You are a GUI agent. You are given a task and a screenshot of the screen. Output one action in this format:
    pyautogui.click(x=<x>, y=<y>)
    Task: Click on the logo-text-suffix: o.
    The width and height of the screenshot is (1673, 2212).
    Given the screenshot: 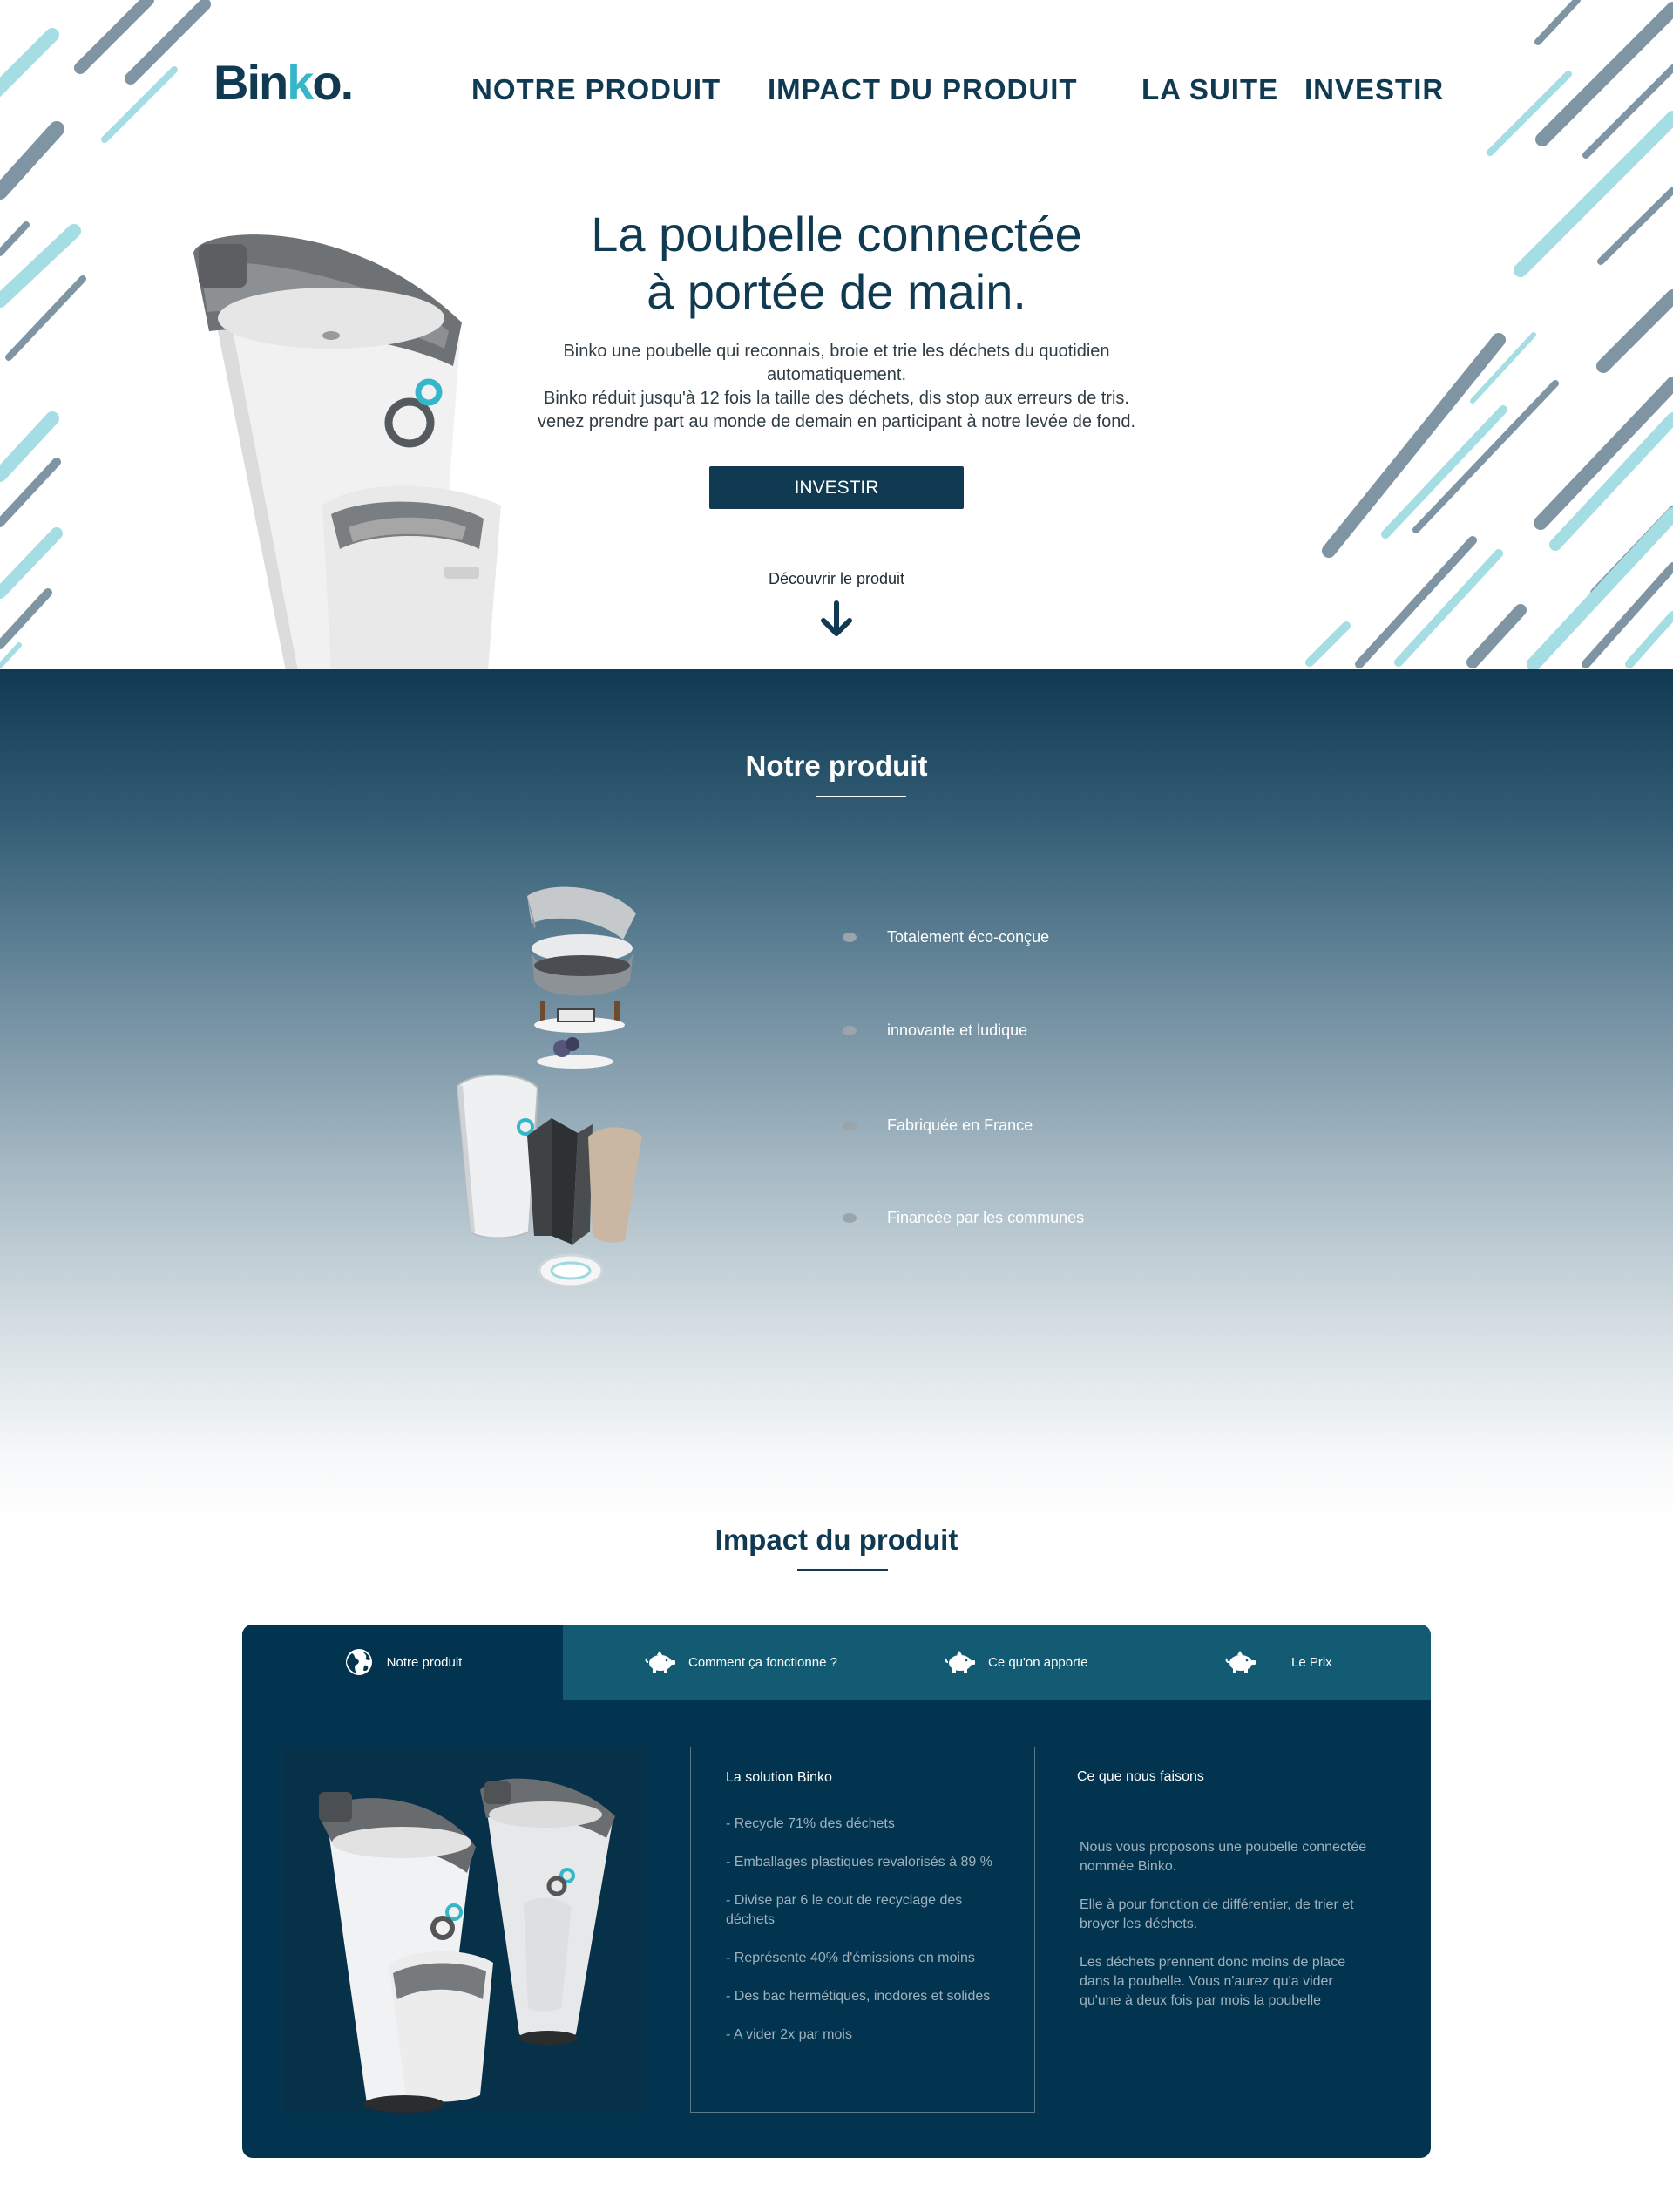 What is the action you would take?
    pyautogui.click(x=333, y=82)
    